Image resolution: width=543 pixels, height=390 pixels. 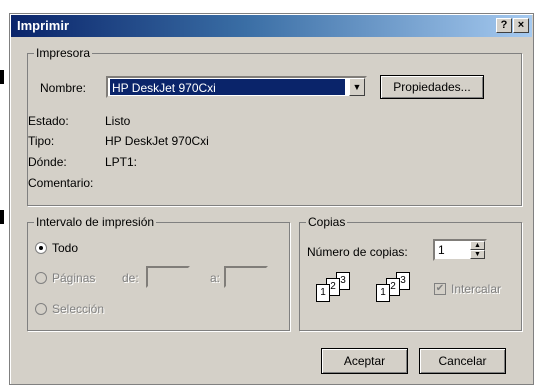 What do you see at coordinates (121, 162) in the screenshot?
I see `where-value: LPT1:` at bounding box center [121, 162].